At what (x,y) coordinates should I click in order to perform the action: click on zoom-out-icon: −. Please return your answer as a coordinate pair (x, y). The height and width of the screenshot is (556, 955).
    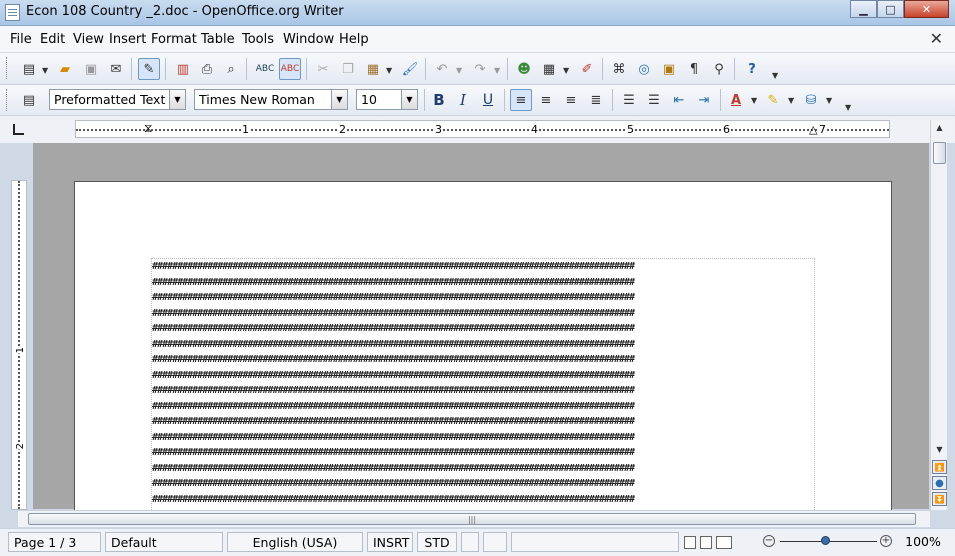
    Looking at the image, I should click on (769, 541).